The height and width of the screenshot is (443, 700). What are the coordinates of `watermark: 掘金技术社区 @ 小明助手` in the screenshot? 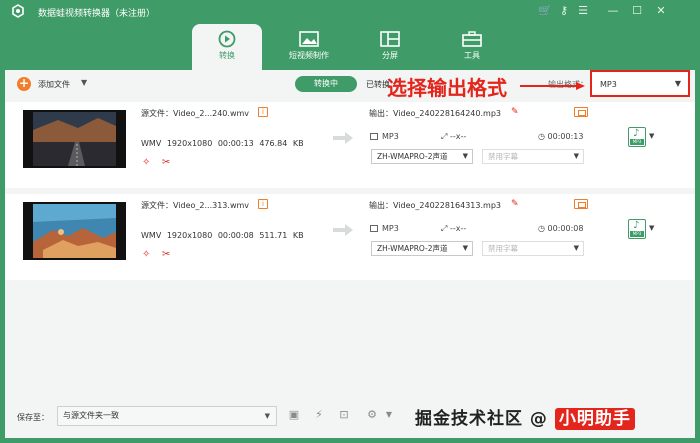 It's located at (525, 417).